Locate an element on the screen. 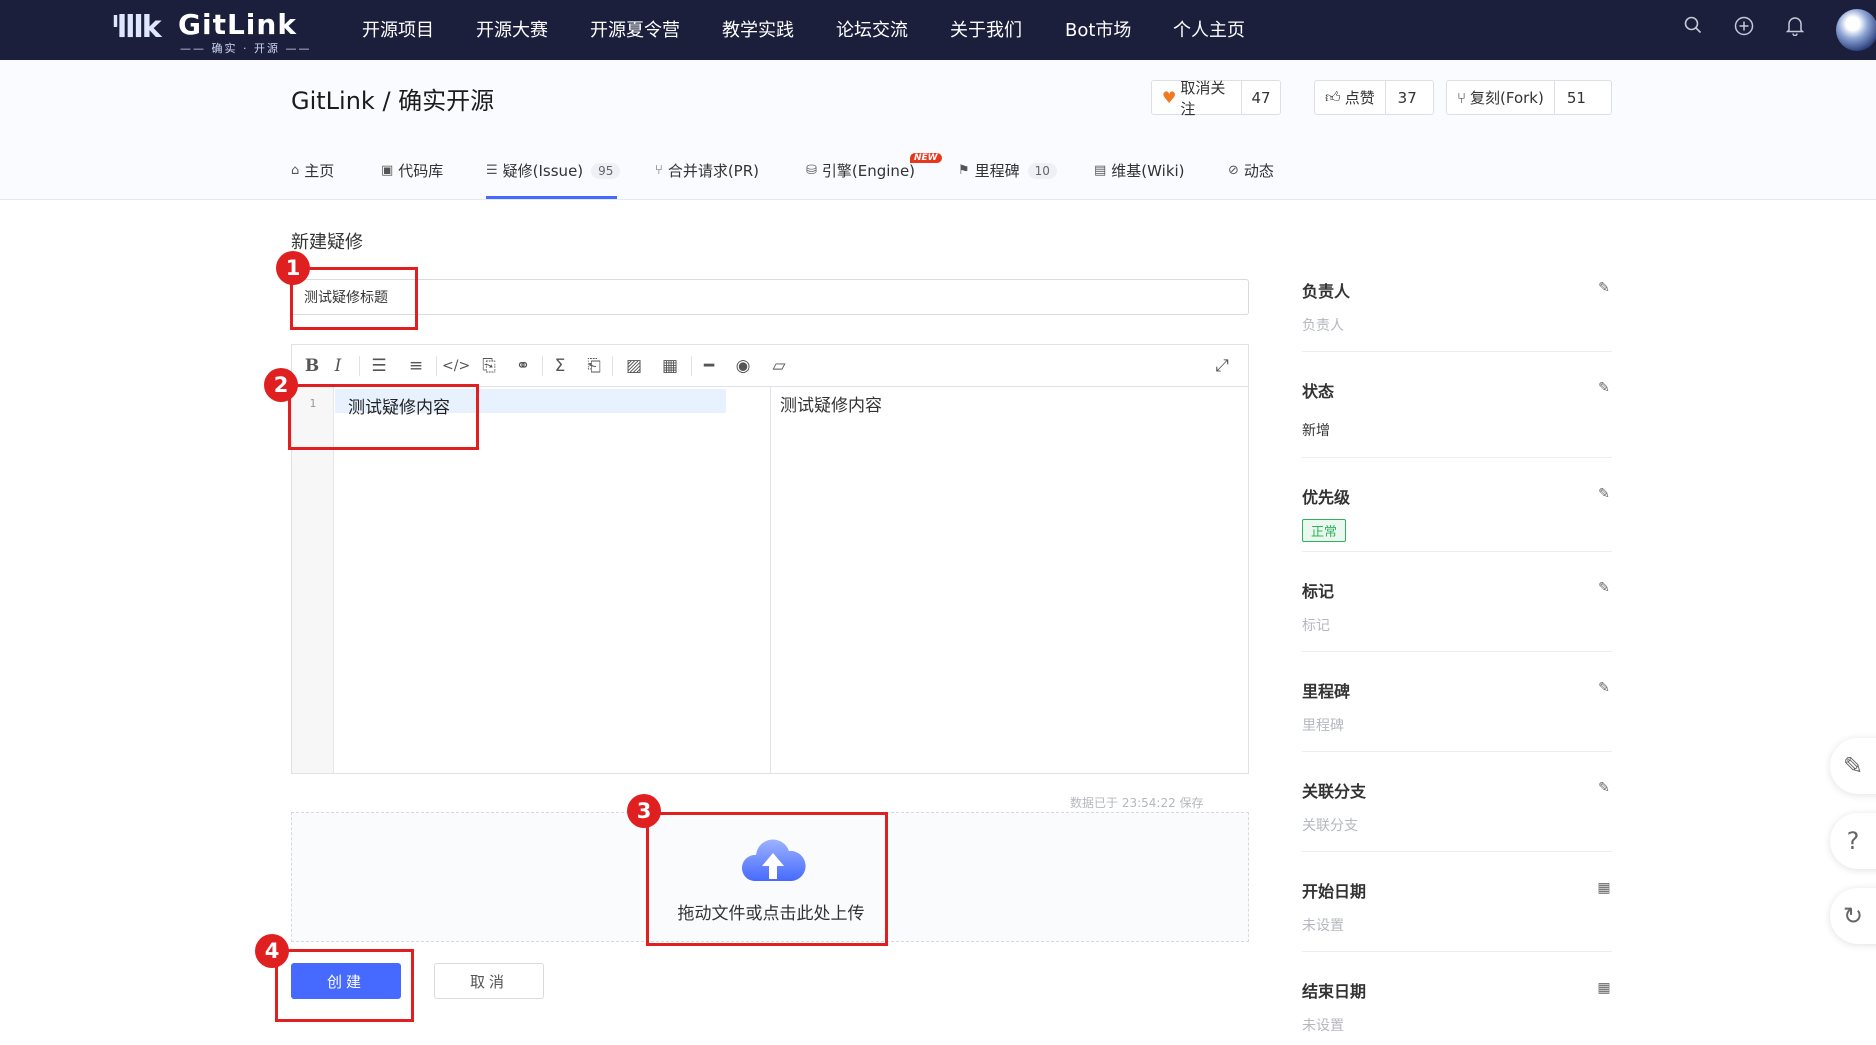  milestone-value: 里程碑 is located at coordinates (1323, 726).